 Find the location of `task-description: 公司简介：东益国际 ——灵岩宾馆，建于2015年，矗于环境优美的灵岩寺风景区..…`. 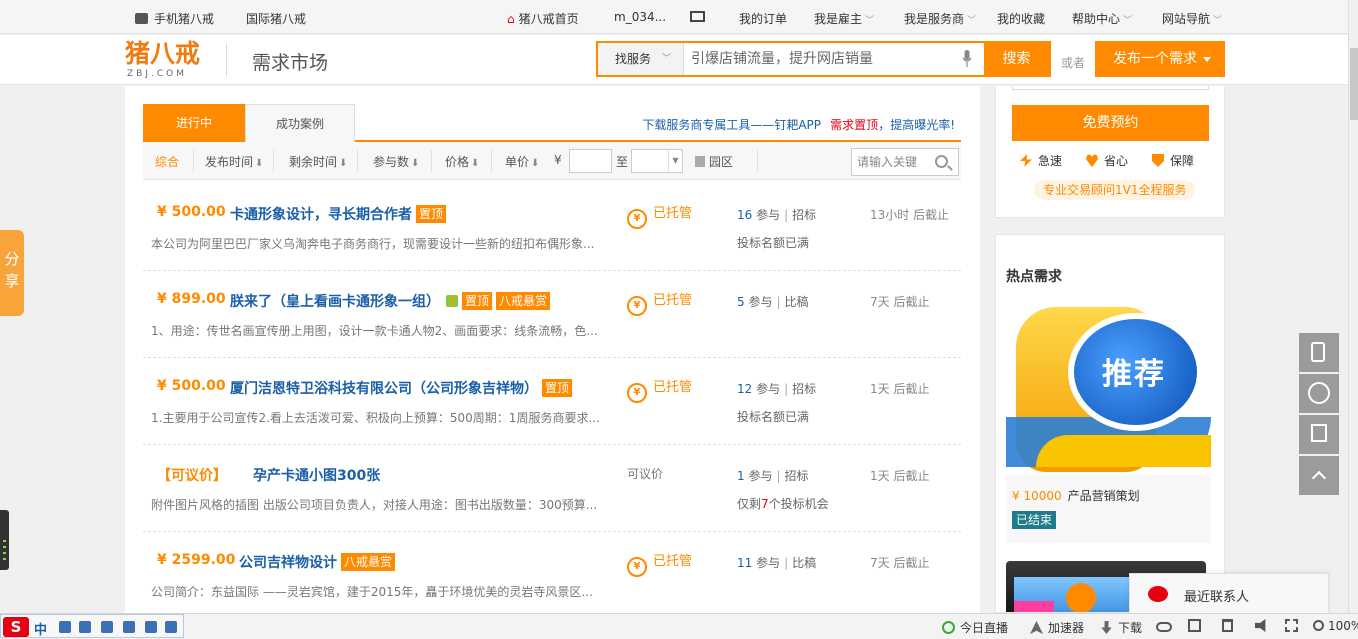

task-description: 公司简介：东益国际 ——灵岩宾馆，建于2015年，矗于环境优美的灵岩寺风景区..… is located at coordinates (372, 592).